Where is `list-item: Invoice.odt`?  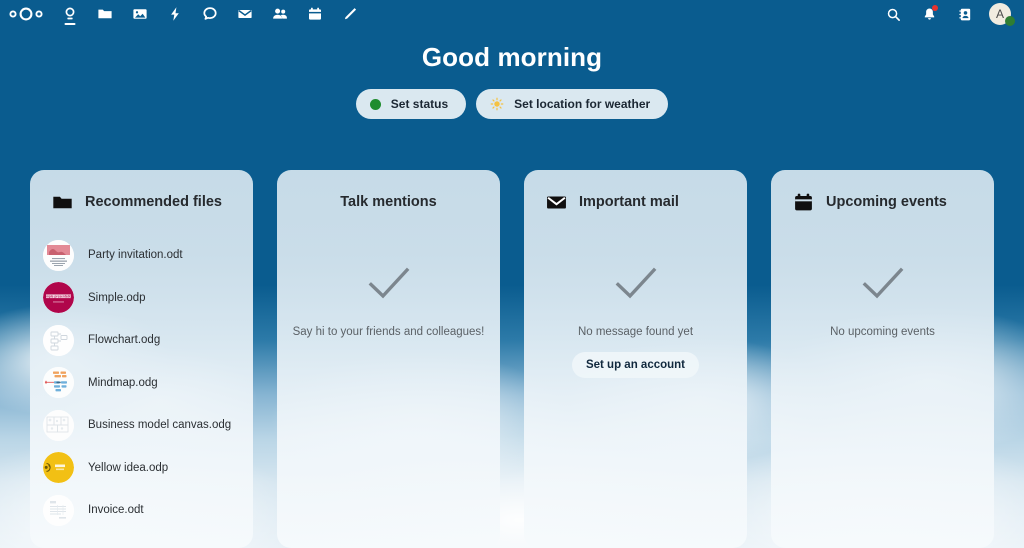
list-item: Invoice.odt is located at coordinates (141, 510).